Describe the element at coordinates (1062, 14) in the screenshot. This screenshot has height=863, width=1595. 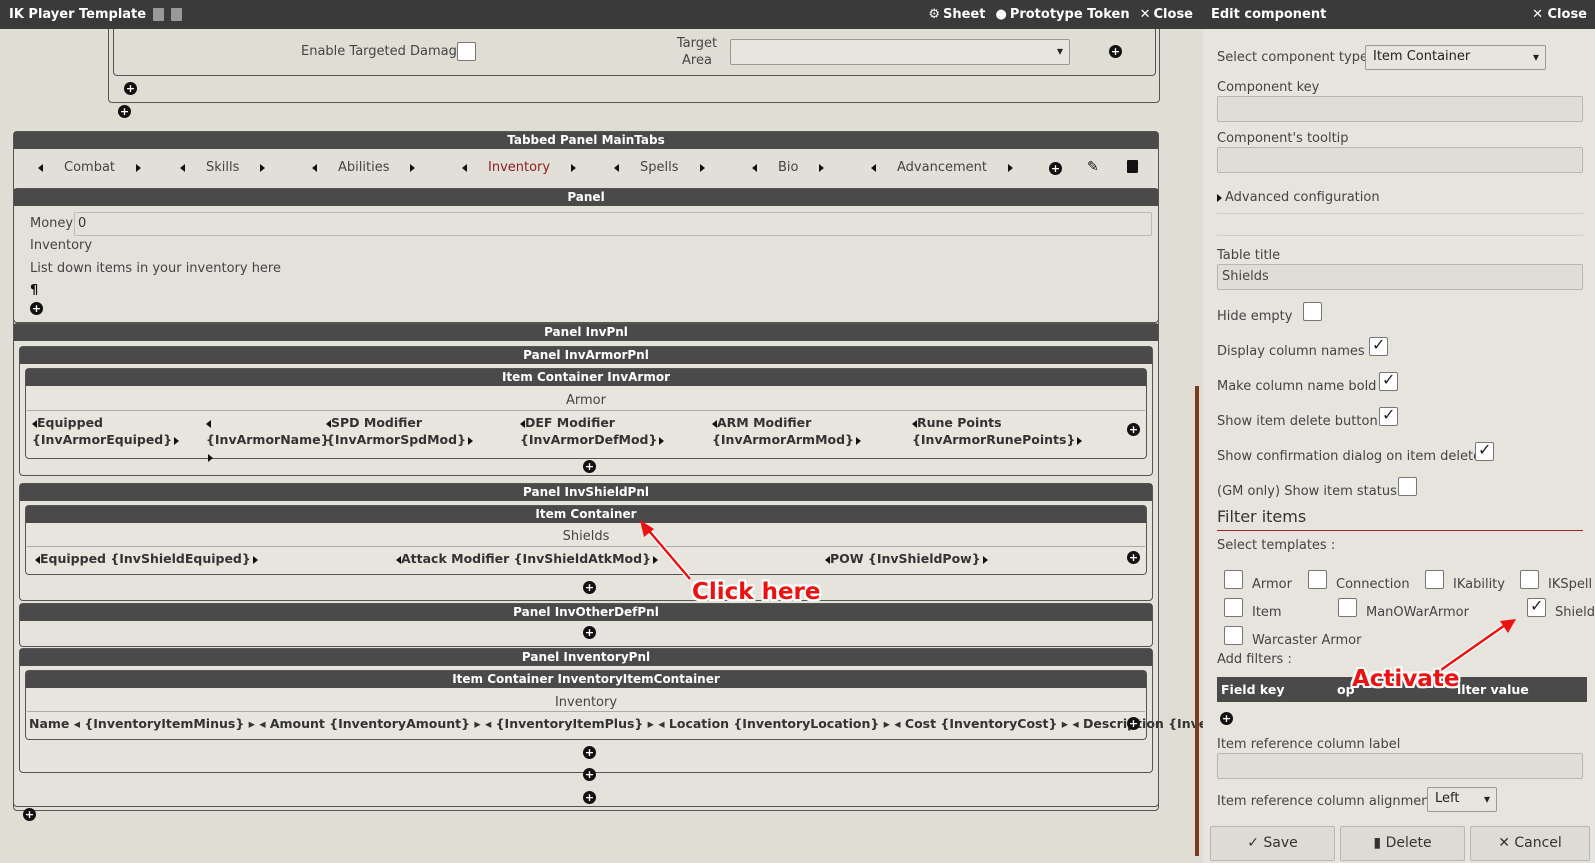
I see `prototype-token-button: ● Prototype Token` at that location.